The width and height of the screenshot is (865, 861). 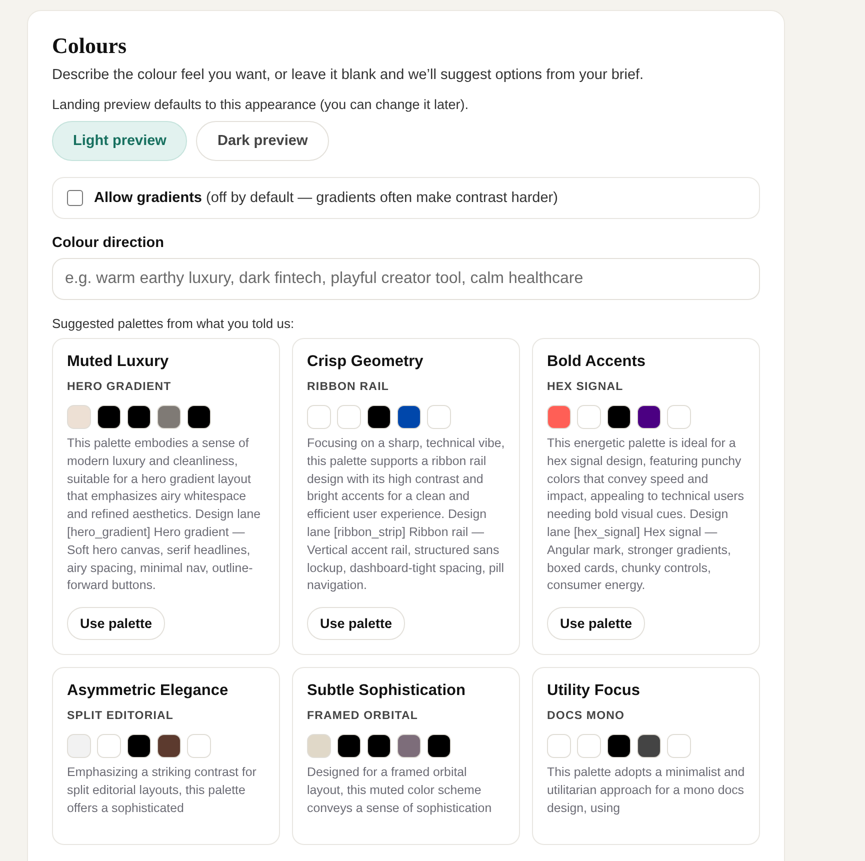 What do you see at coordinates (261, 104) in the screenshot?
I see `appearance-note: Landing preview defaults to this appearance (you can change it later).` at bounding box center [261, 104].